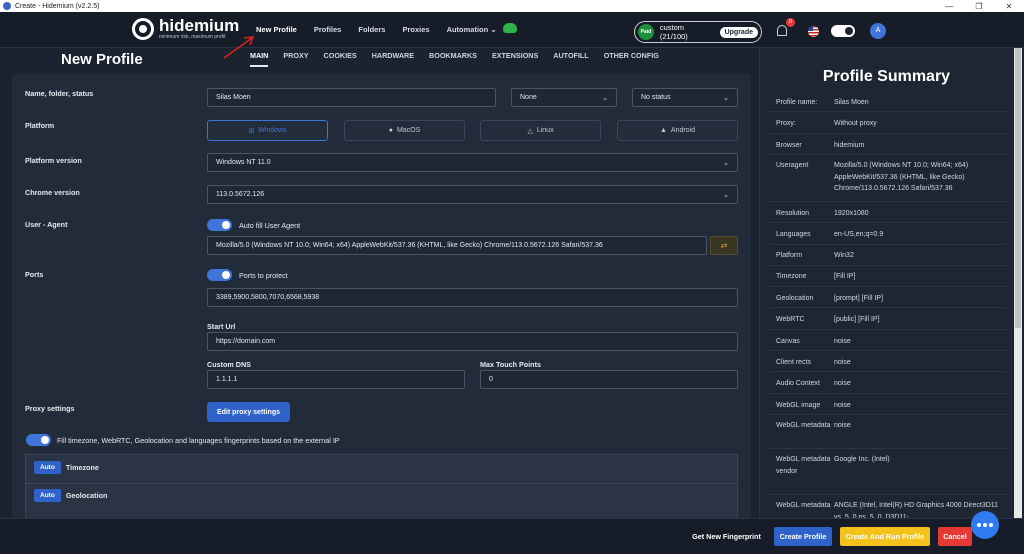  Describe the element at coordinates (229, 364) in the screenshot. I see `custom-dns-label: Custom DNS` at that location.